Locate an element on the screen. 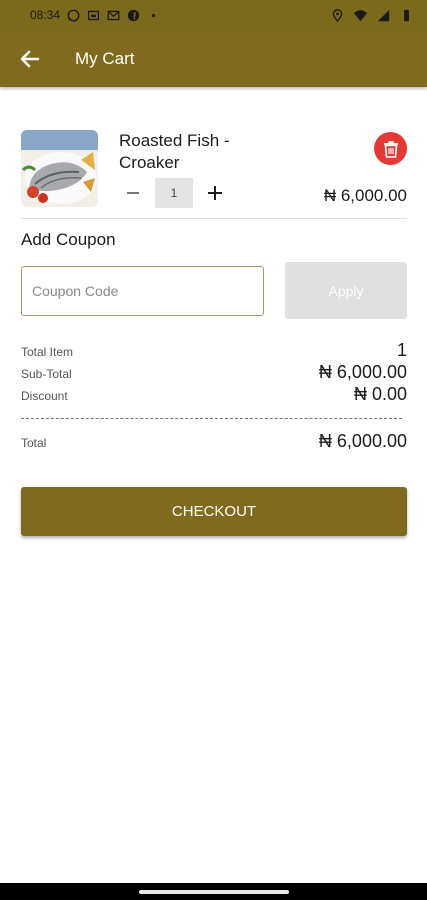 The image size is (427, 900). wifi-icon is located at coordinates (360, 15).